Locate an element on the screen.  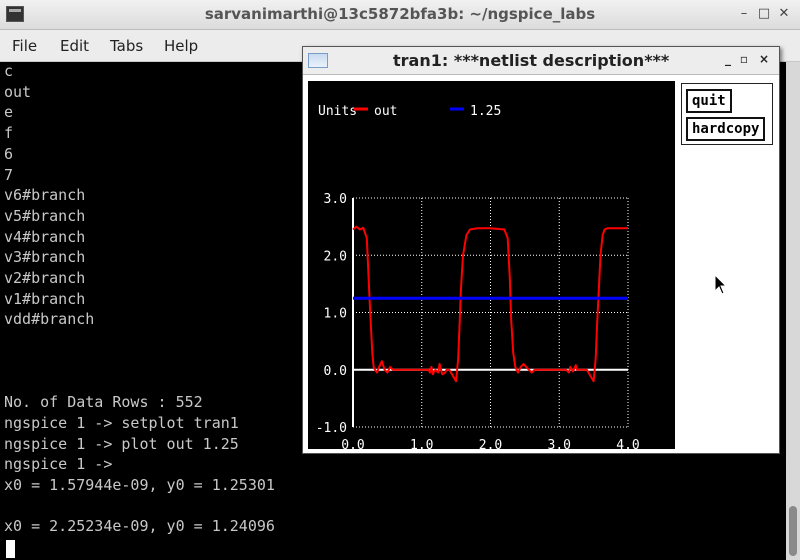
terminal-line: c is located at coordinates (9, 71).